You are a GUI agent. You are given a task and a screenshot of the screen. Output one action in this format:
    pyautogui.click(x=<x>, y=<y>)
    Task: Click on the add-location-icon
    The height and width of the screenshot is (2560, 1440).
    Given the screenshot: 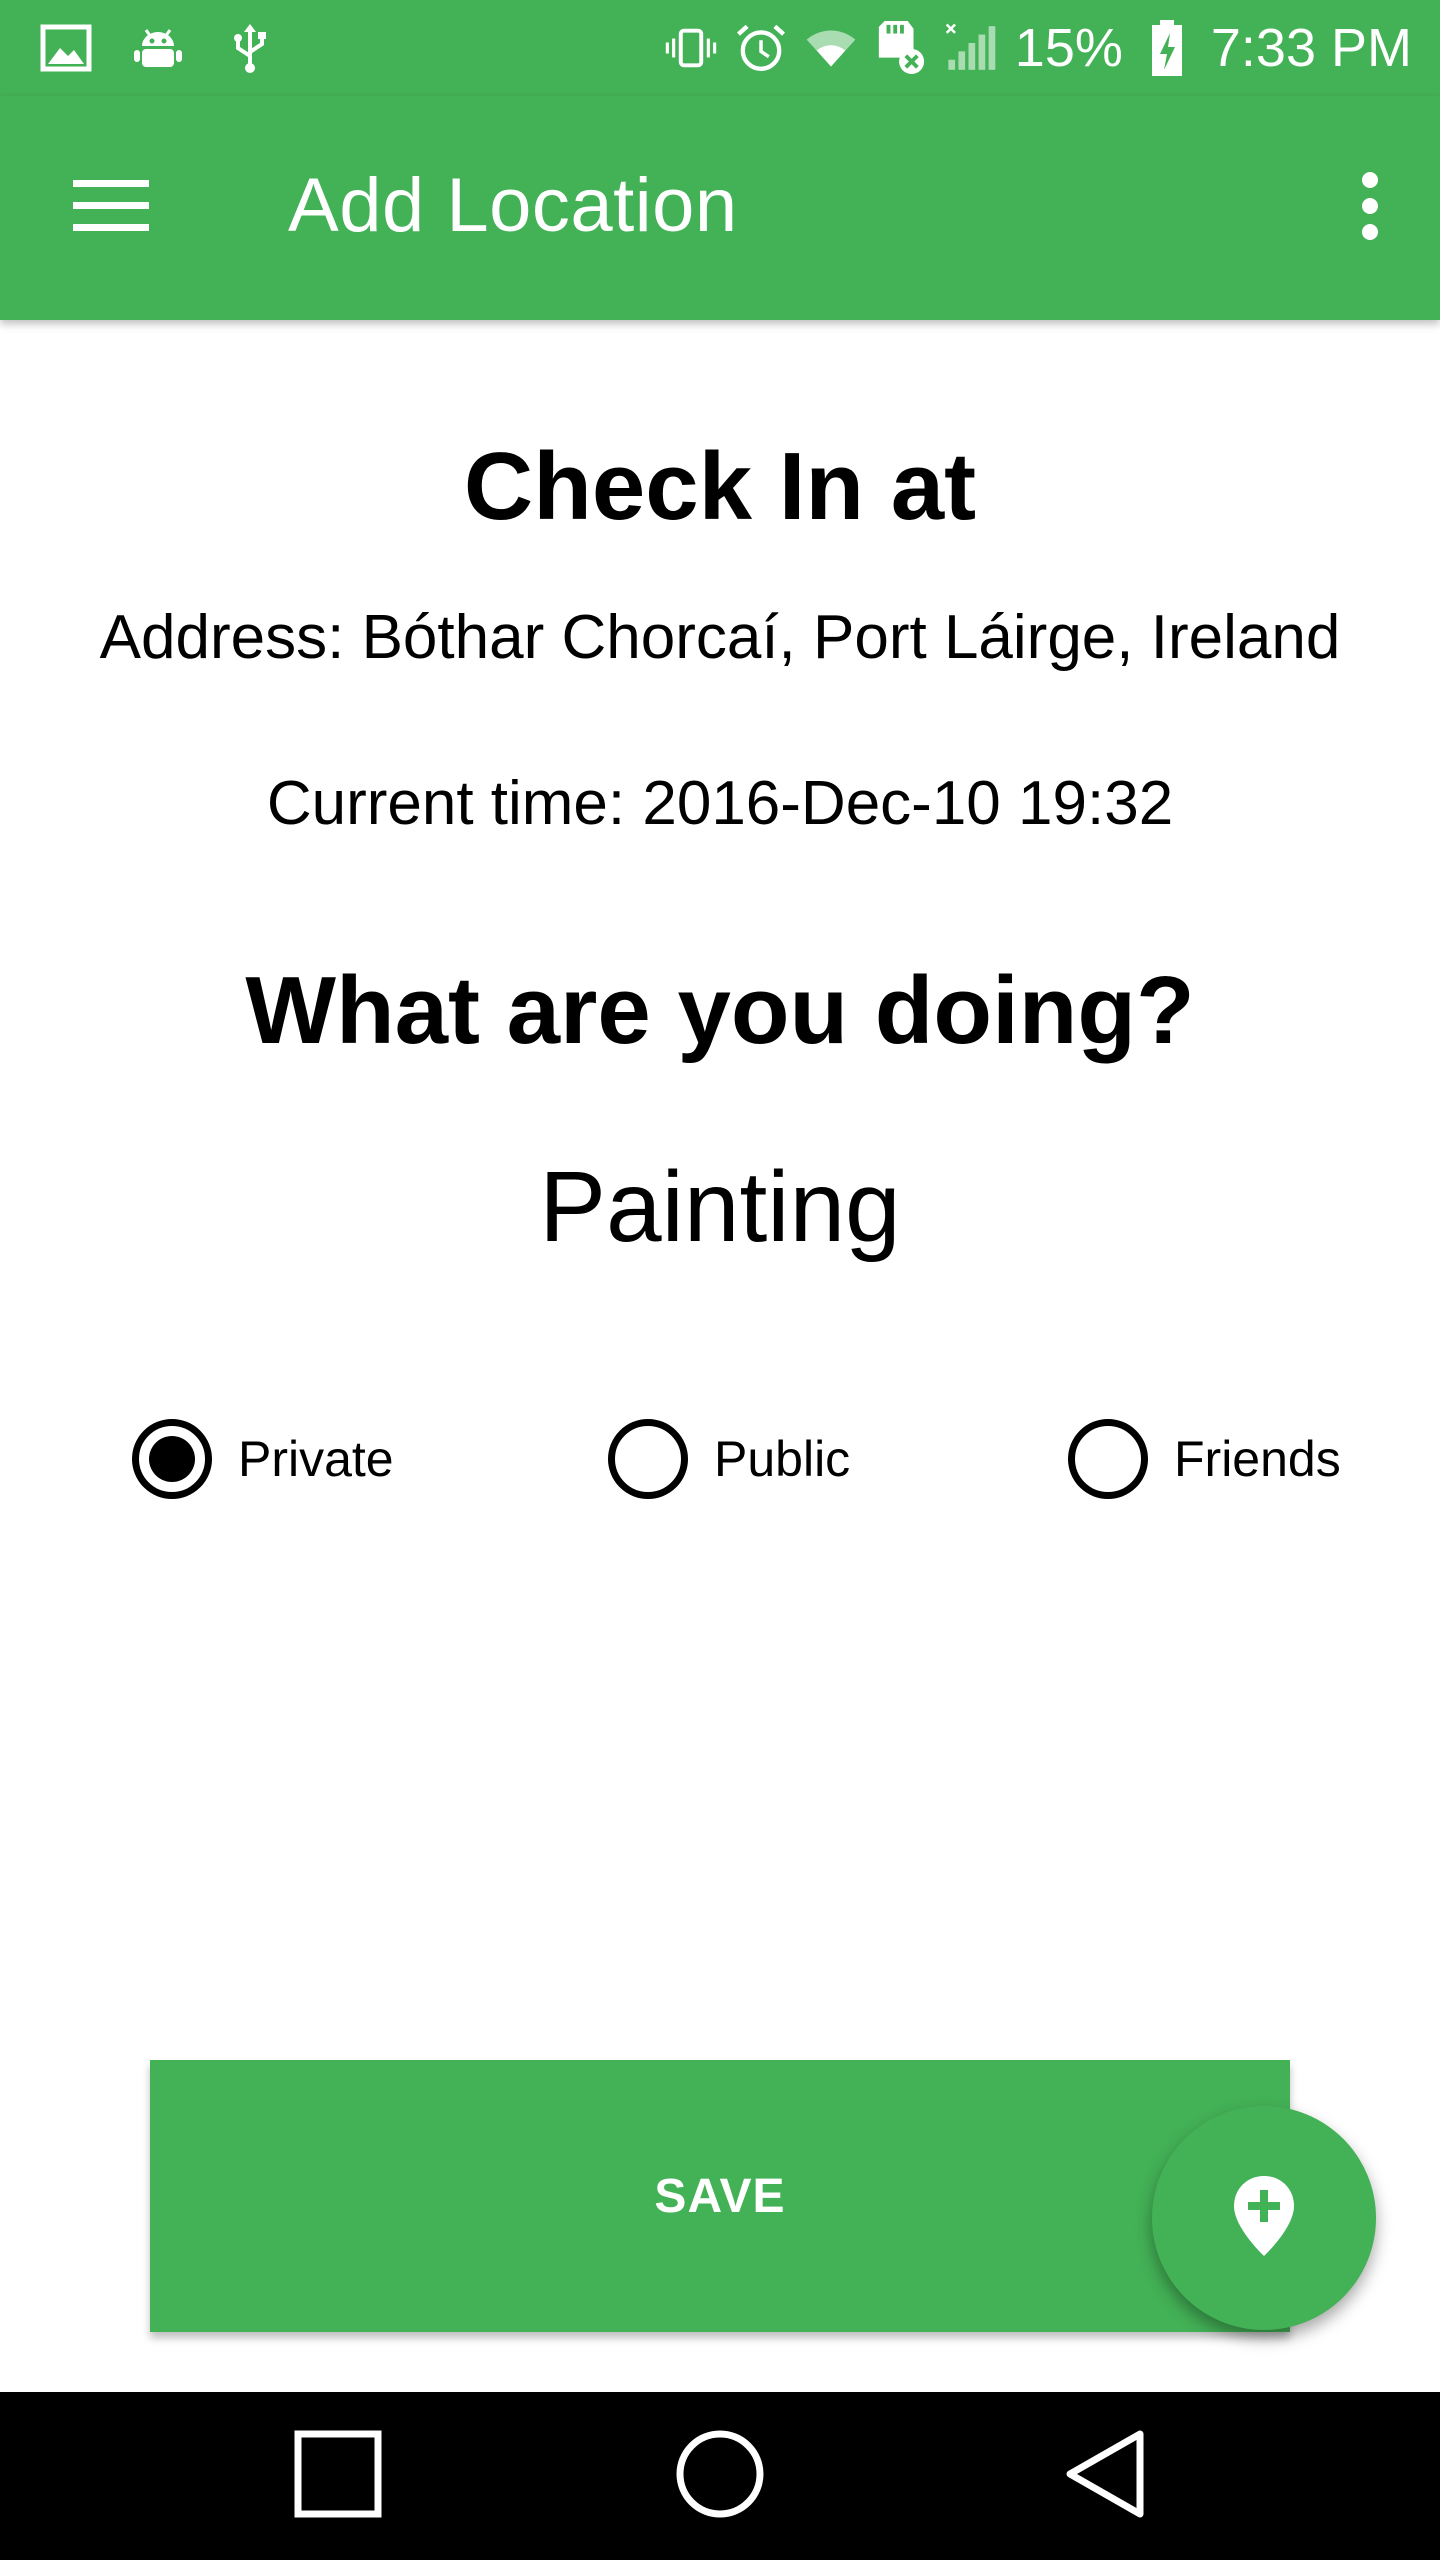 What is the action you would take?
    pyautogui.click(x=1264, y=2218)
    